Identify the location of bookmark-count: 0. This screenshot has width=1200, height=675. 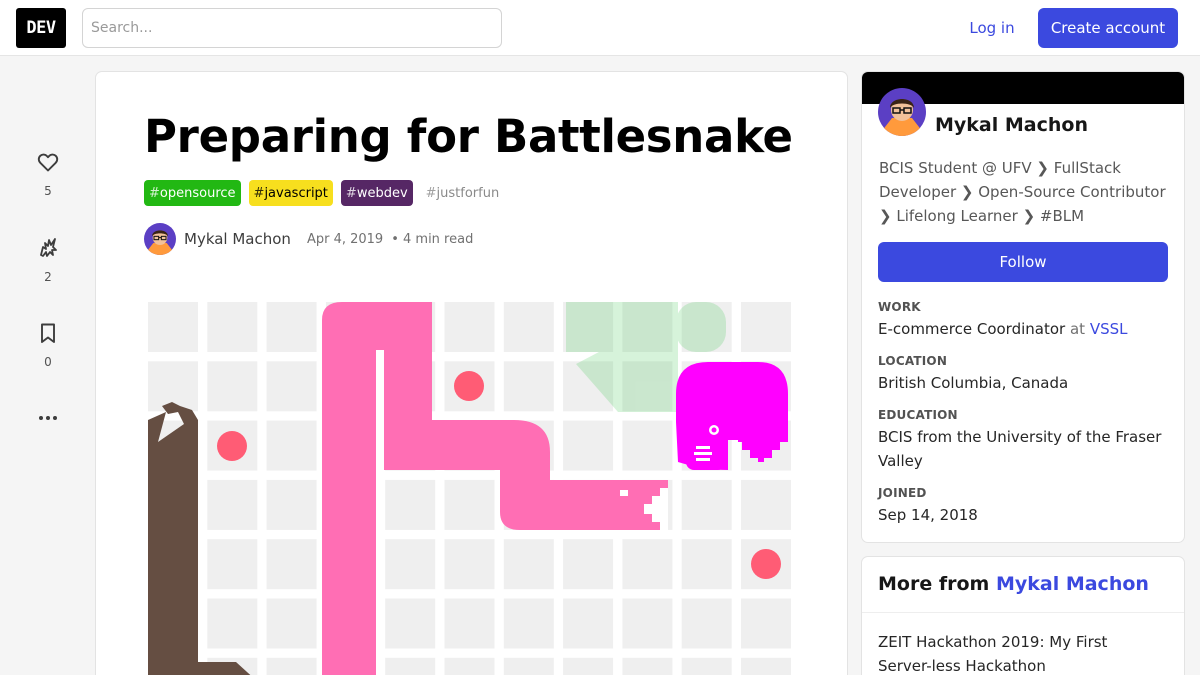
(48, 362).